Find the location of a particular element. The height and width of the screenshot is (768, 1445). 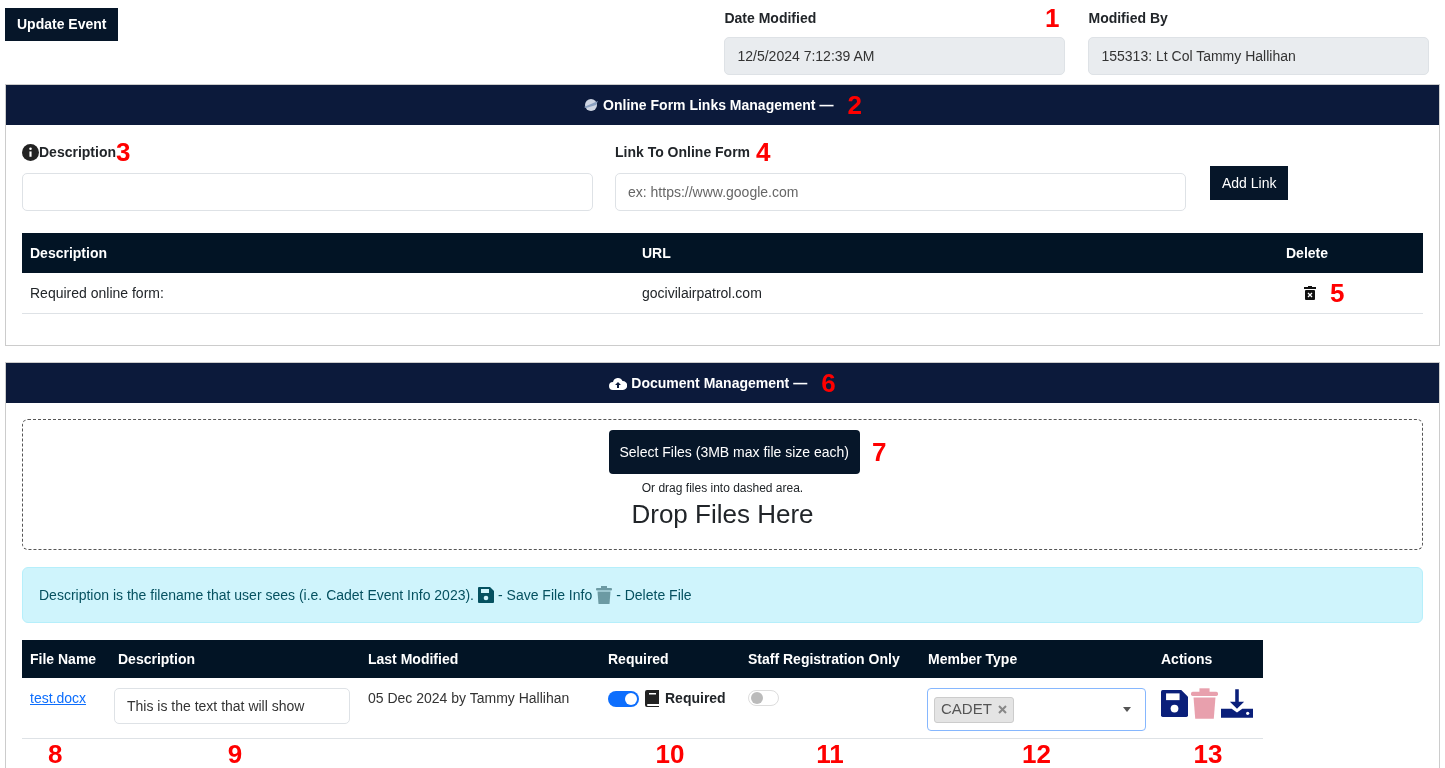

field-label: Modified By is located at coordinates (1128, 18).